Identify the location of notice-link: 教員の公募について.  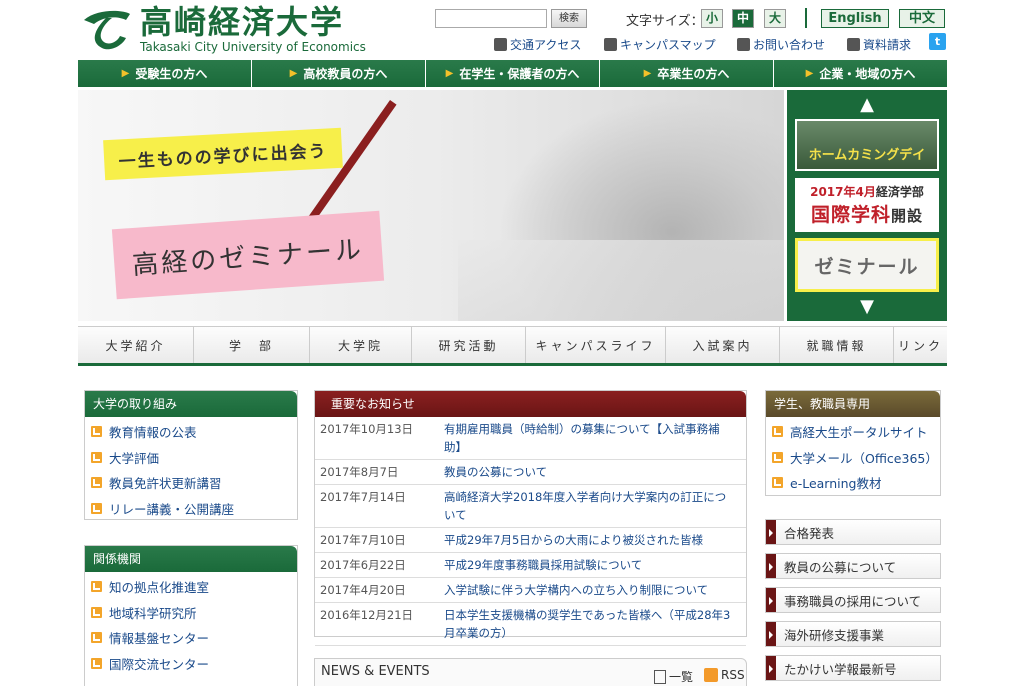
(592, 472).